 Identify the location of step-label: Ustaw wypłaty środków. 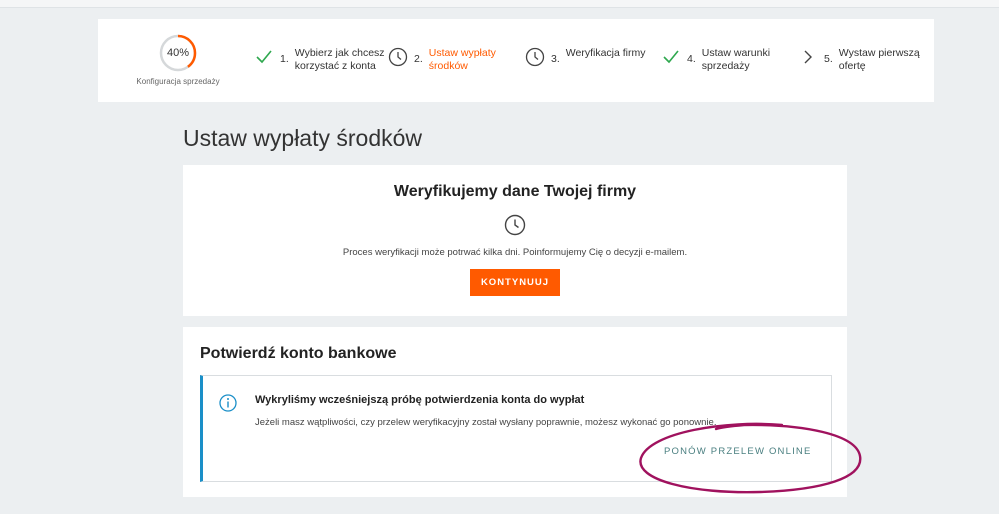
(462, 59).